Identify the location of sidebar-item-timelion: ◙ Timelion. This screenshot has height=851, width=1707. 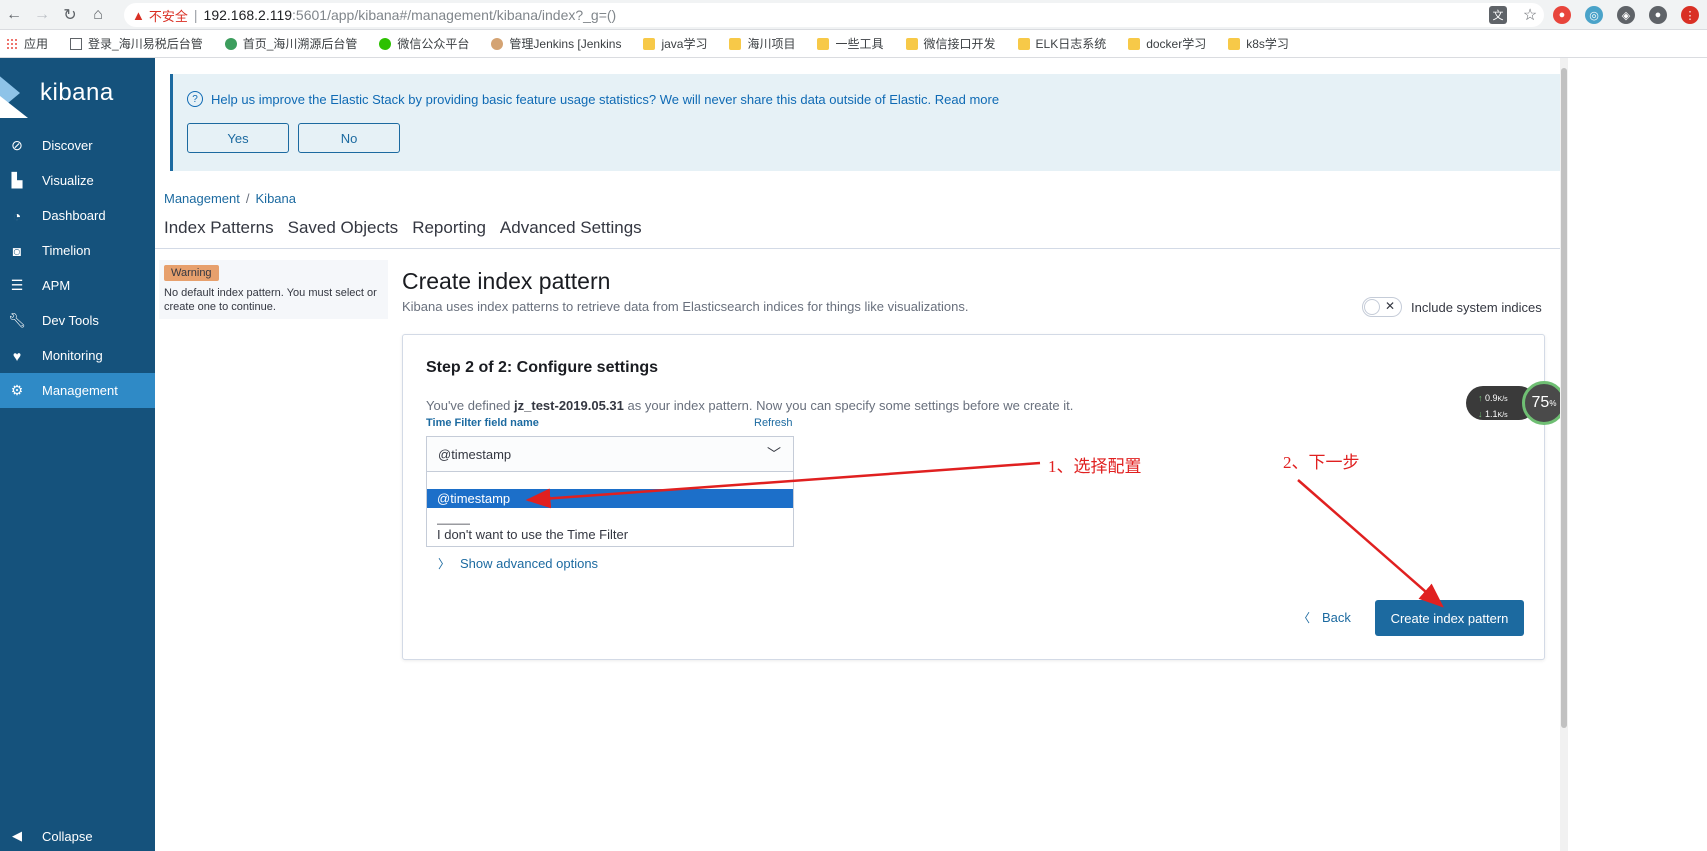
(77, 250).